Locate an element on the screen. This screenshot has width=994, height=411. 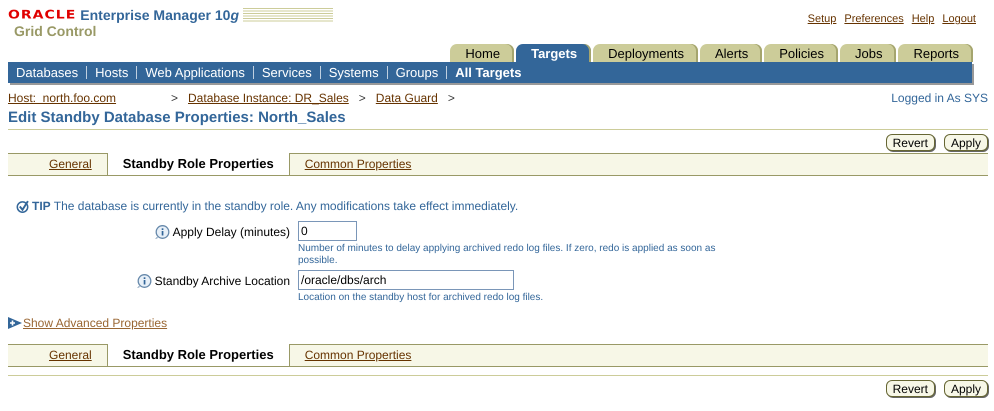
checkmark-icon is located at coordinates (22, 206).